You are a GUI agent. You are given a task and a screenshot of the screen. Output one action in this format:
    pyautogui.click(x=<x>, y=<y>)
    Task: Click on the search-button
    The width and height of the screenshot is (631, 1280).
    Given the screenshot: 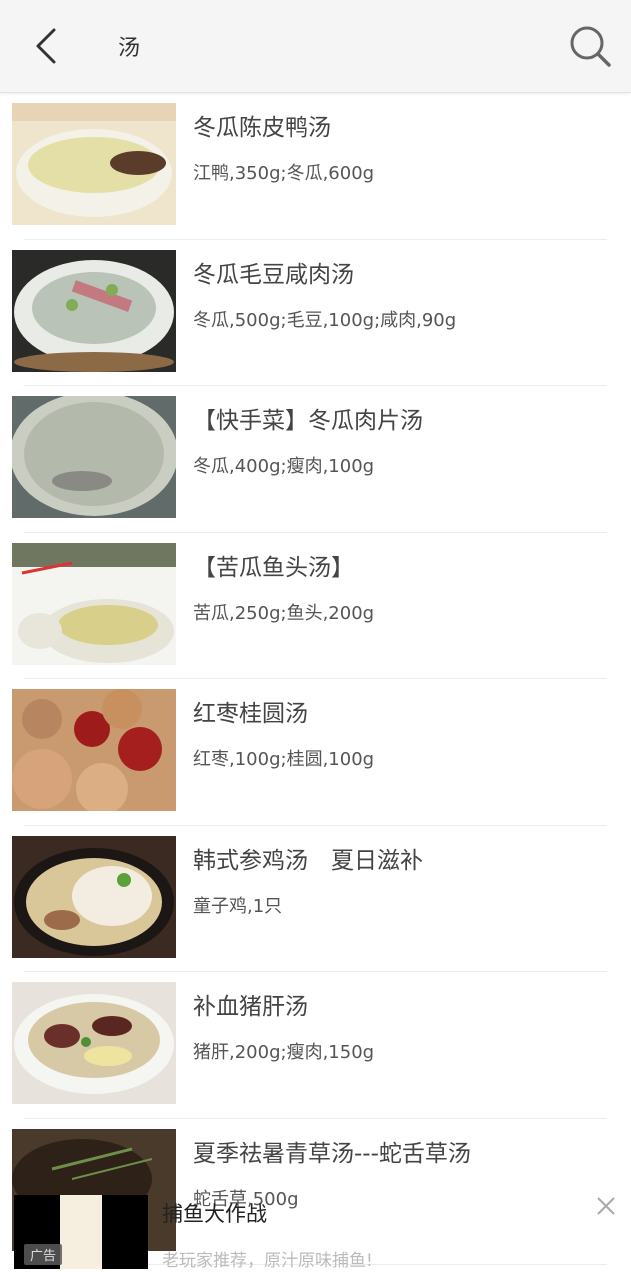 What is the action you would take?
    pyautogui.click(x=590, y=46)
    